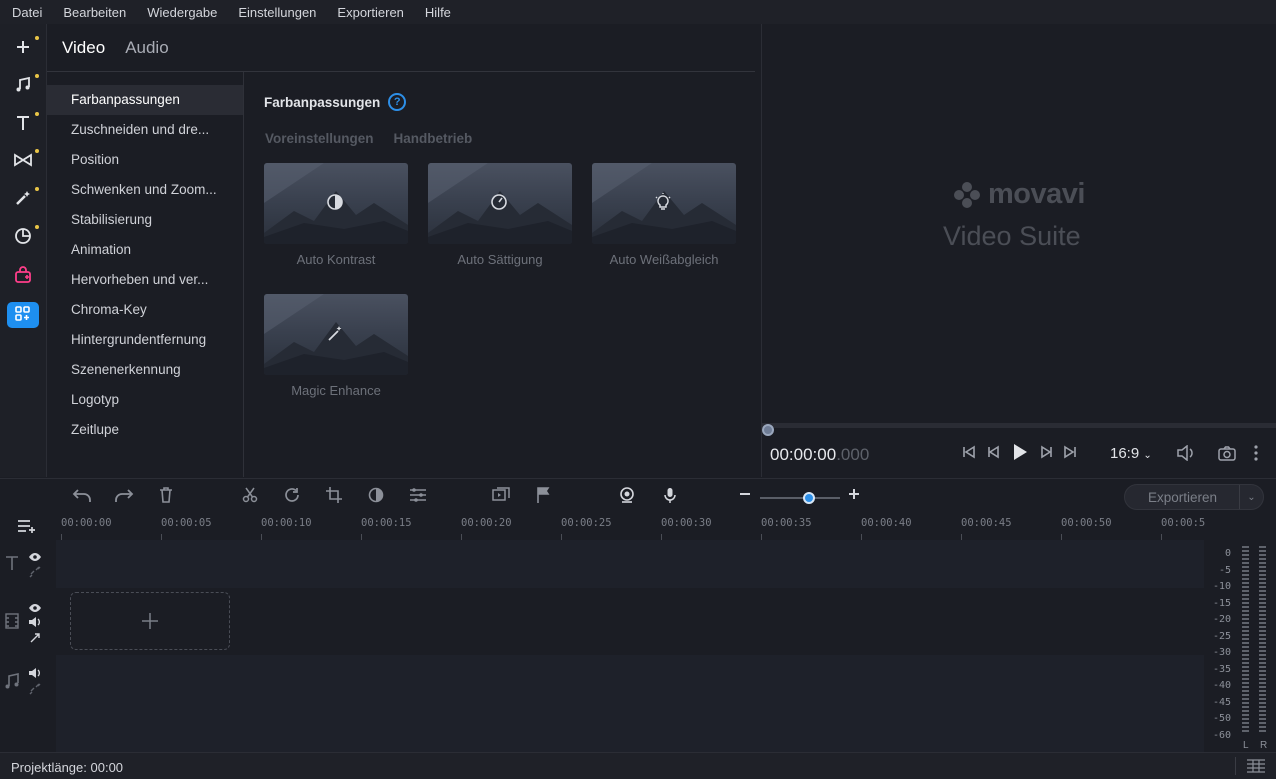 The width and height of the screenshot is (1276, 779). I want to click on rotate-icon, so click(292, 495).